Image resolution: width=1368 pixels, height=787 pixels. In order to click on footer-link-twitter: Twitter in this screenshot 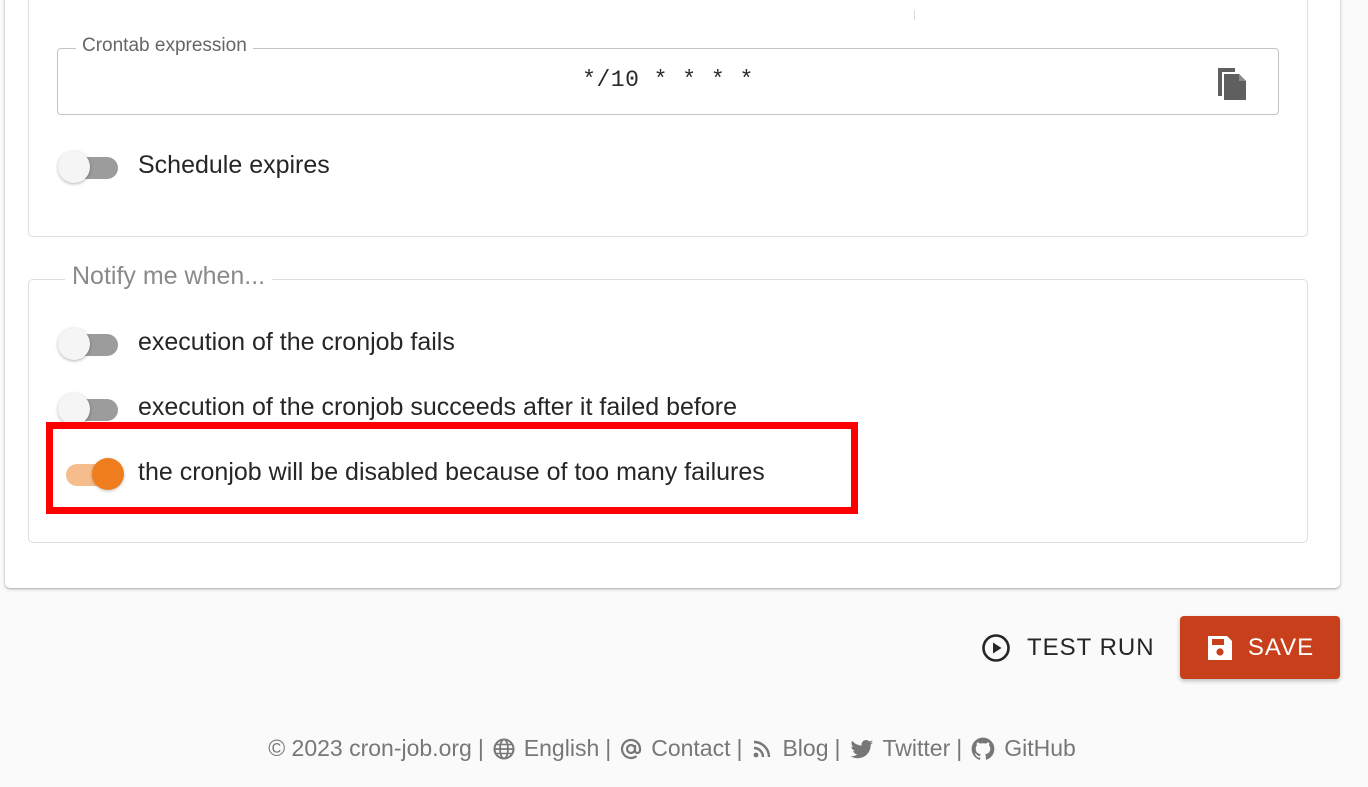, I will do `click(900, 748)`.